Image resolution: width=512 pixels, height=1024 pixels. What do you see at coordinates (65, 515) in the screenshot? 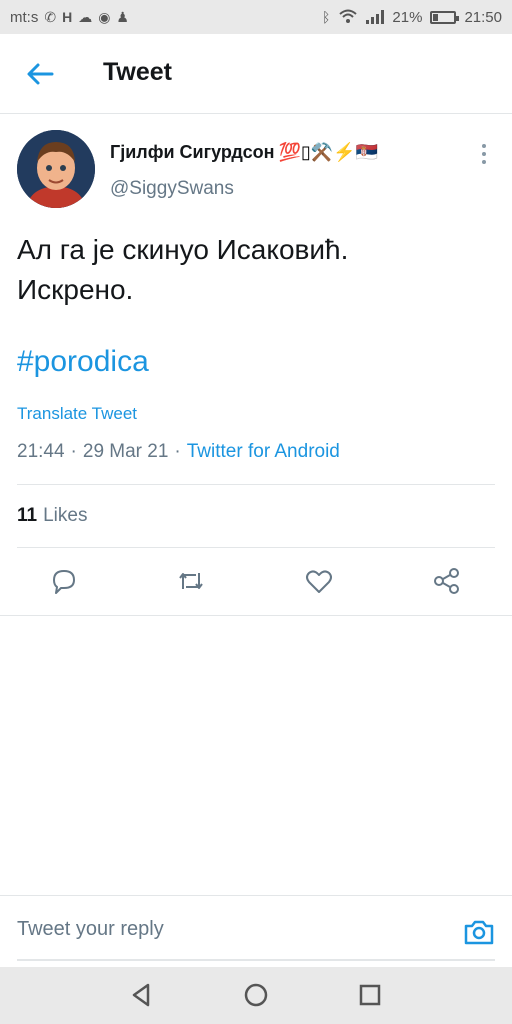
I see `likes-label: Likes` at bounding box center [65, 515].